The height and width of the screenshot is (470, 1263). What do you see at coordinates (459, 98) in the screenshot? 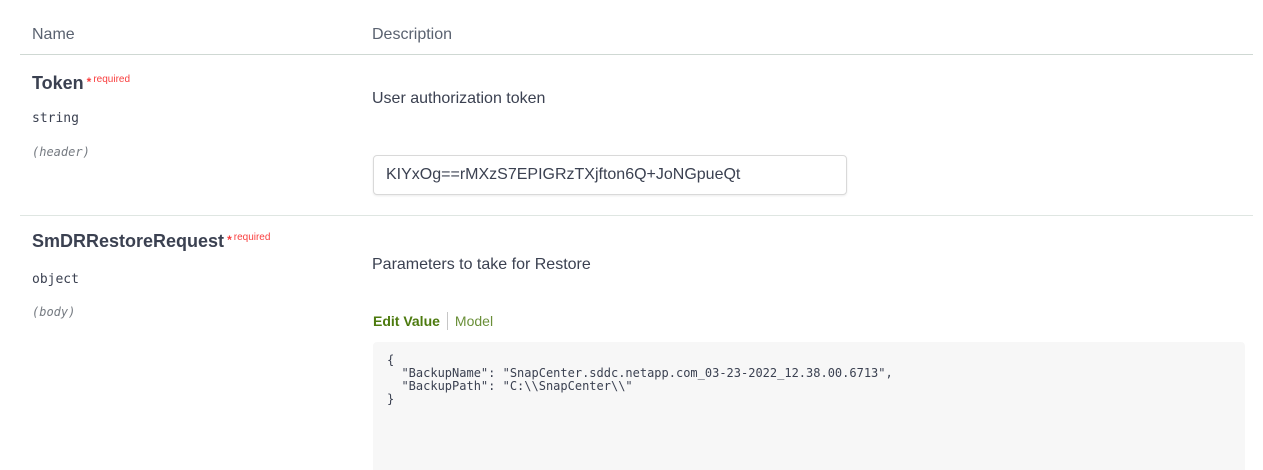
I see `parameter-description: User authorization token` at bounding box center [459, 98].